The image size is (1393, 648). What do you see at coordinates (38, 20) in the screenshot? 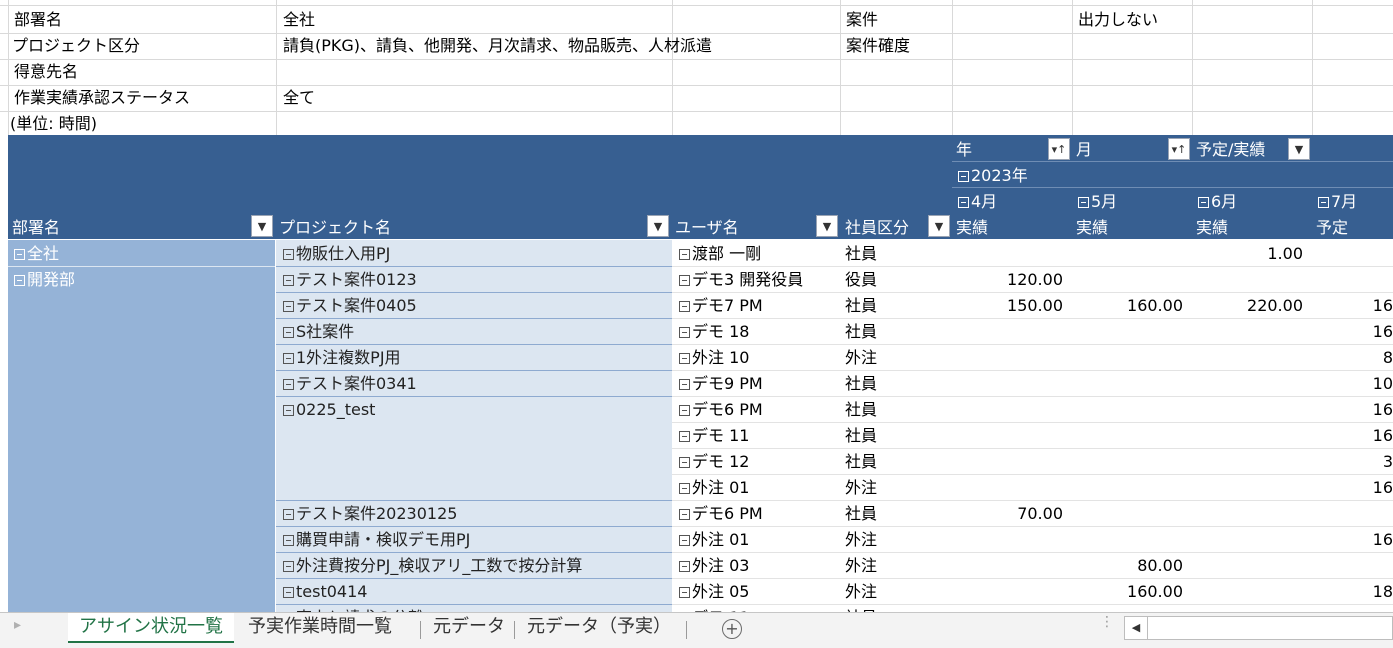
I see `filter-label-department: 部署名` at bounding box center [38, 20].